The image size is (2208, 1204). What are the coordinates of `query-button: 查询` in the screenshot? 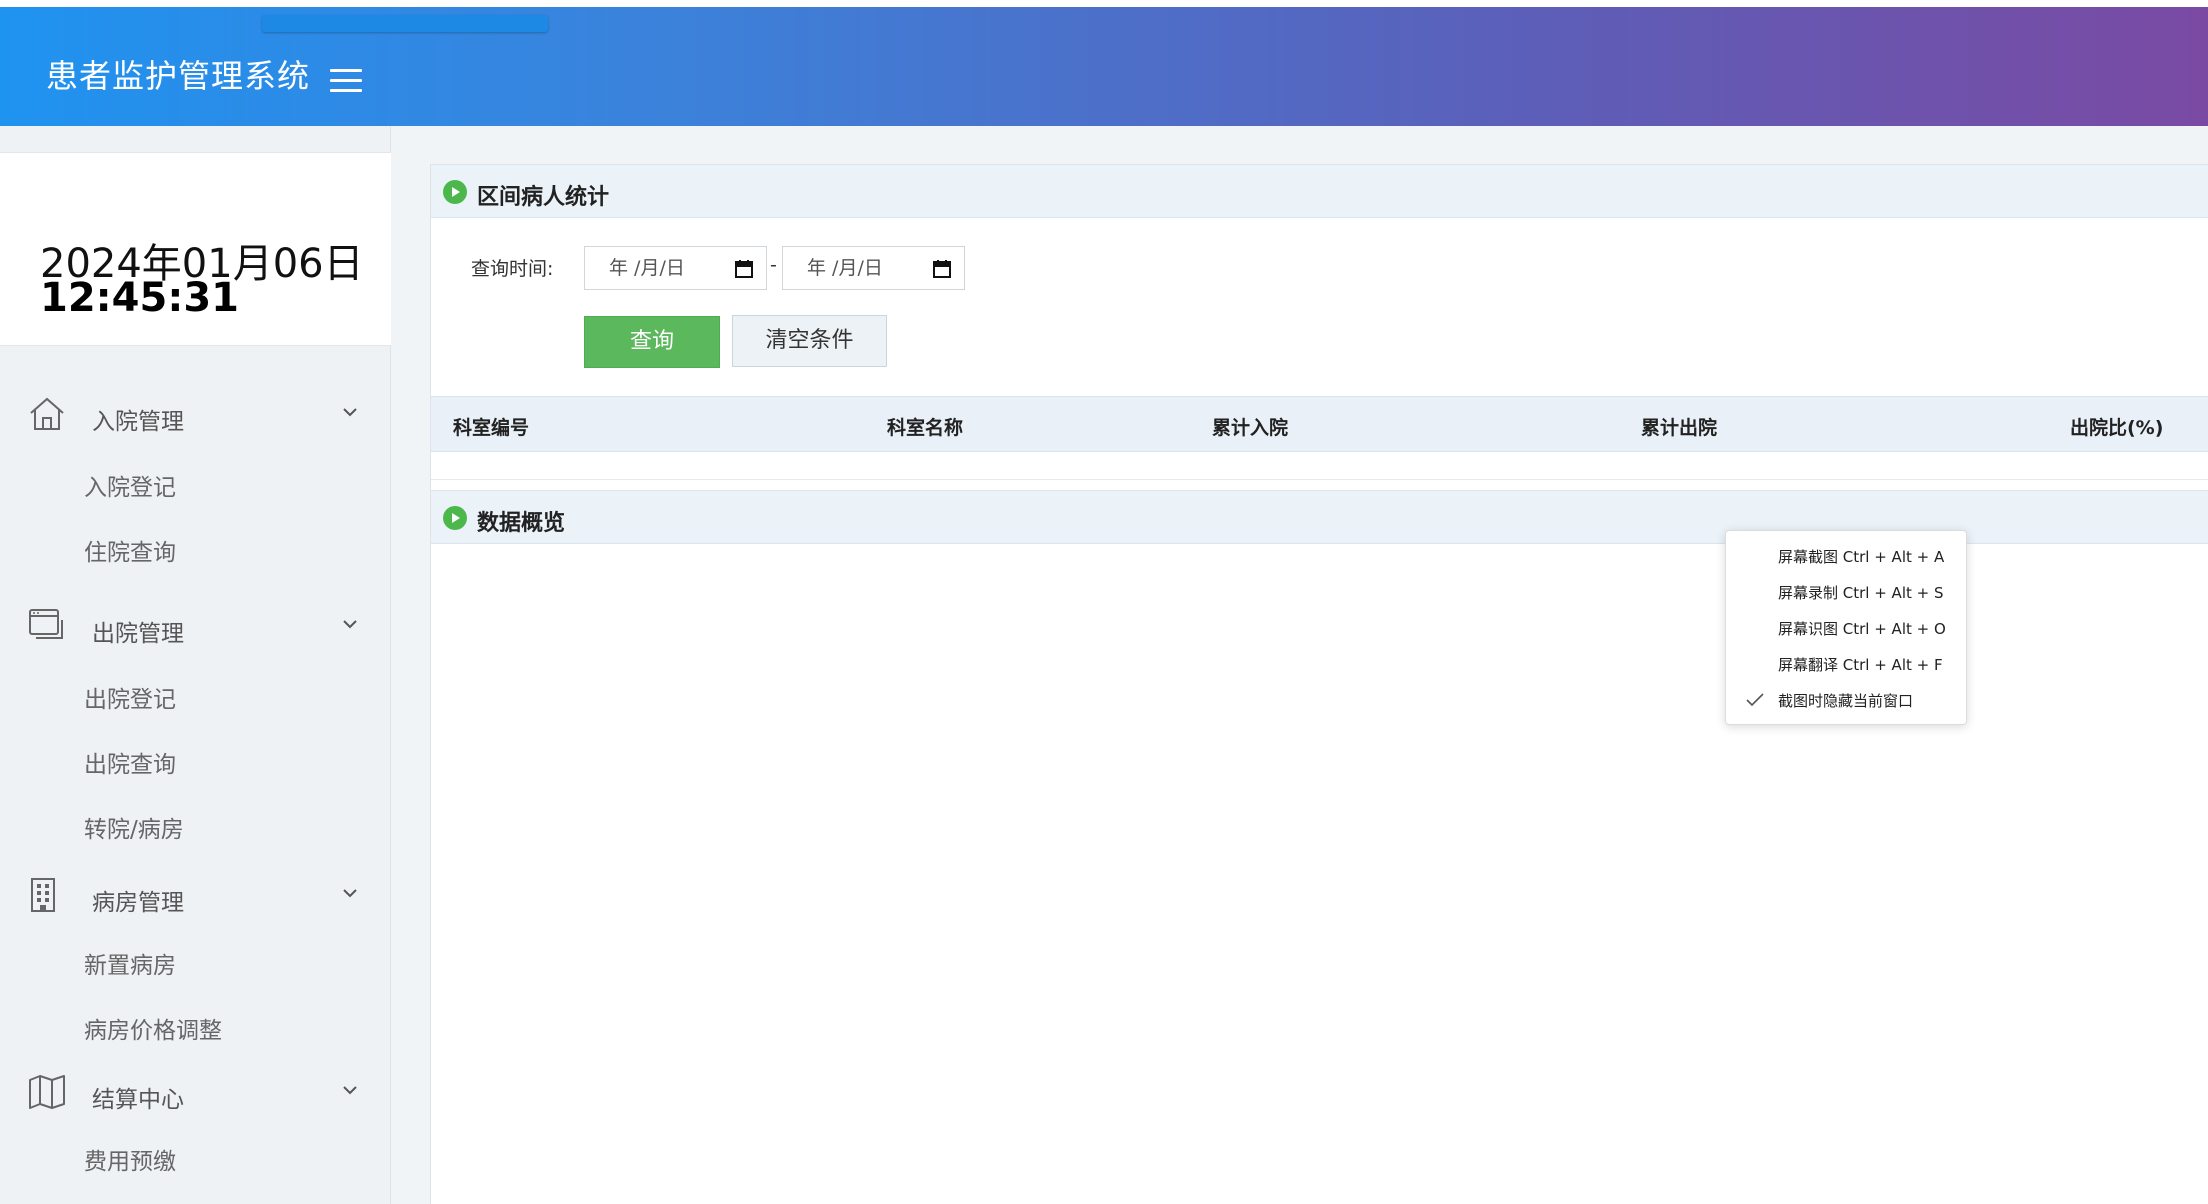 It's located at (652, 342).